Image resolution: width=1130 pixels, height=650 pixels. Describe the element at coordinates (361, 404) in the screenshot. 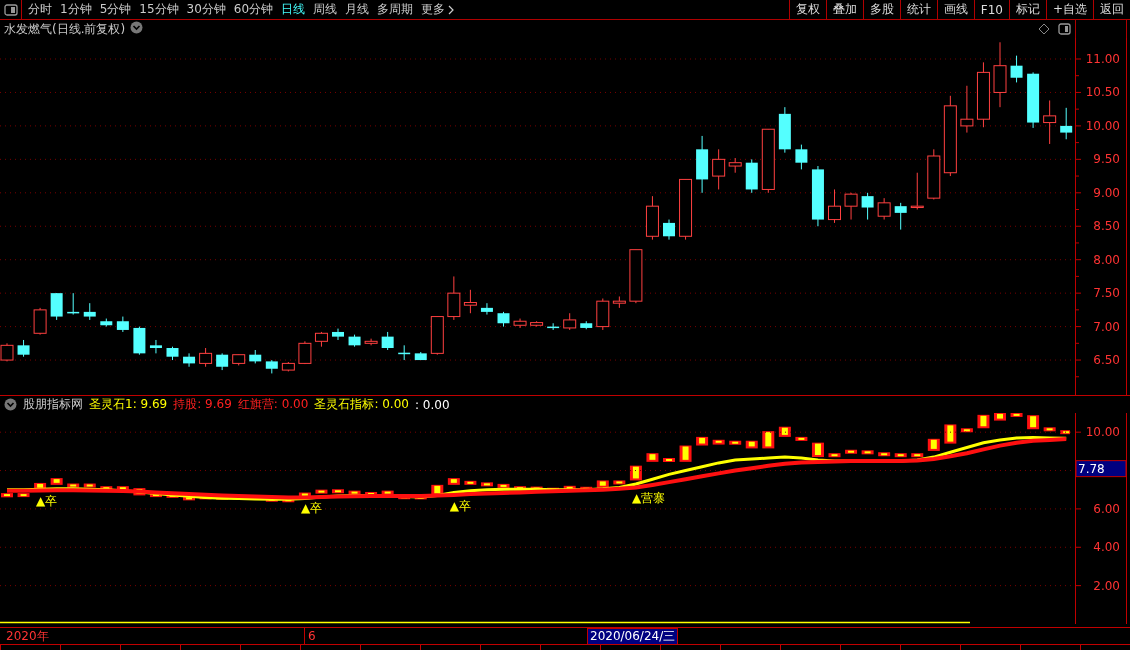

I see `indicator-value: 圣灵石指标: 0.00` at that location.